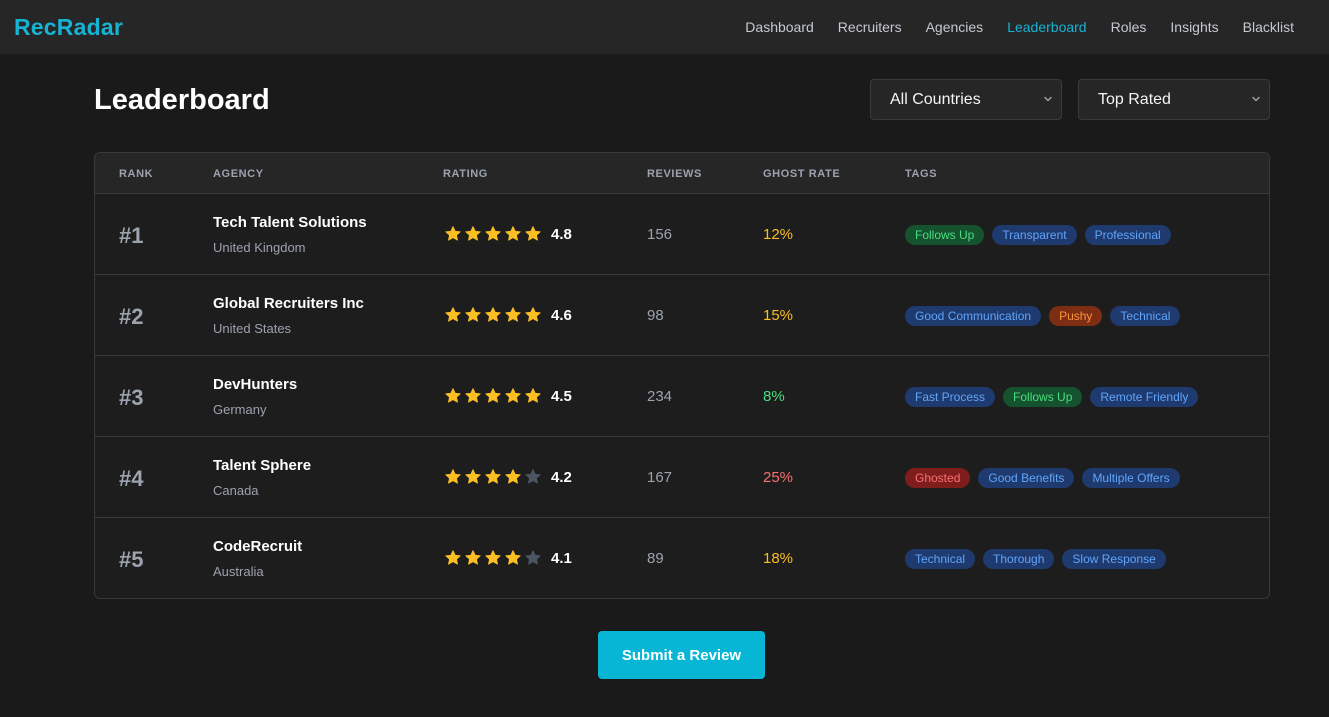 This screenshot has width=1329, height=717. Describe the element at coordinates (1127, 235) in the screenshot. I see `tag-badge: Professional` at that location.